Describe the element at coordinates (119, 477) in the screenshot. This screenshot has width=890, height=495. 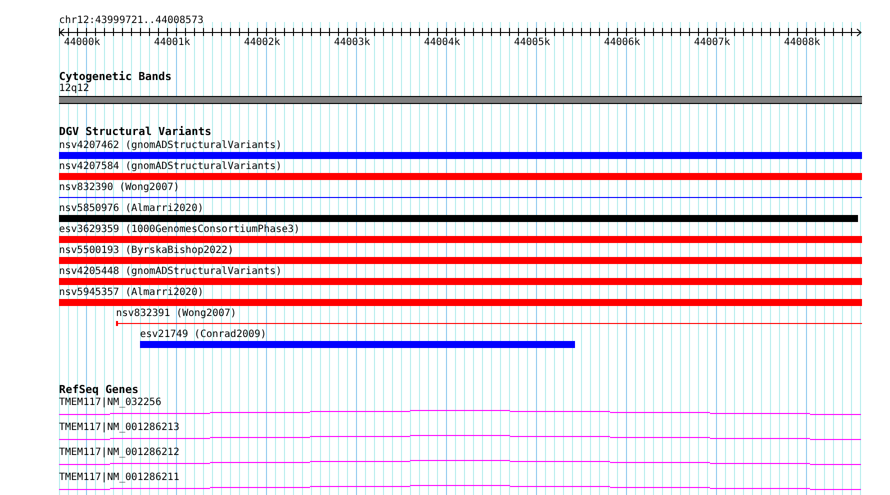
I see `gene-label: TMEM117|NM_001286211` at that location.